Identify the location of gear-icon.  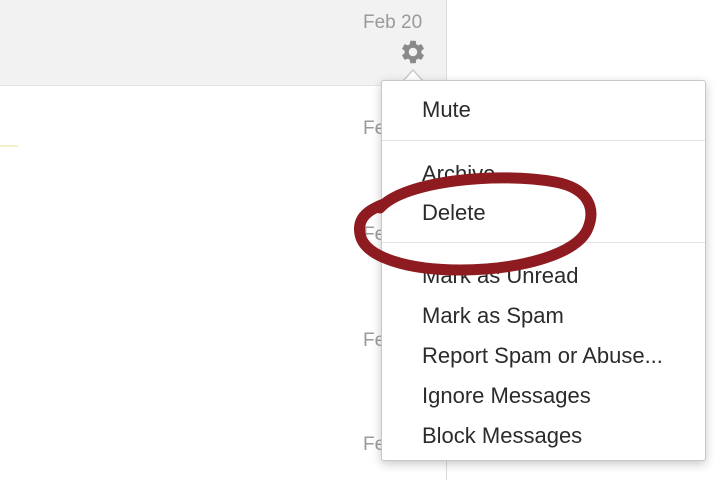
(413, 52).